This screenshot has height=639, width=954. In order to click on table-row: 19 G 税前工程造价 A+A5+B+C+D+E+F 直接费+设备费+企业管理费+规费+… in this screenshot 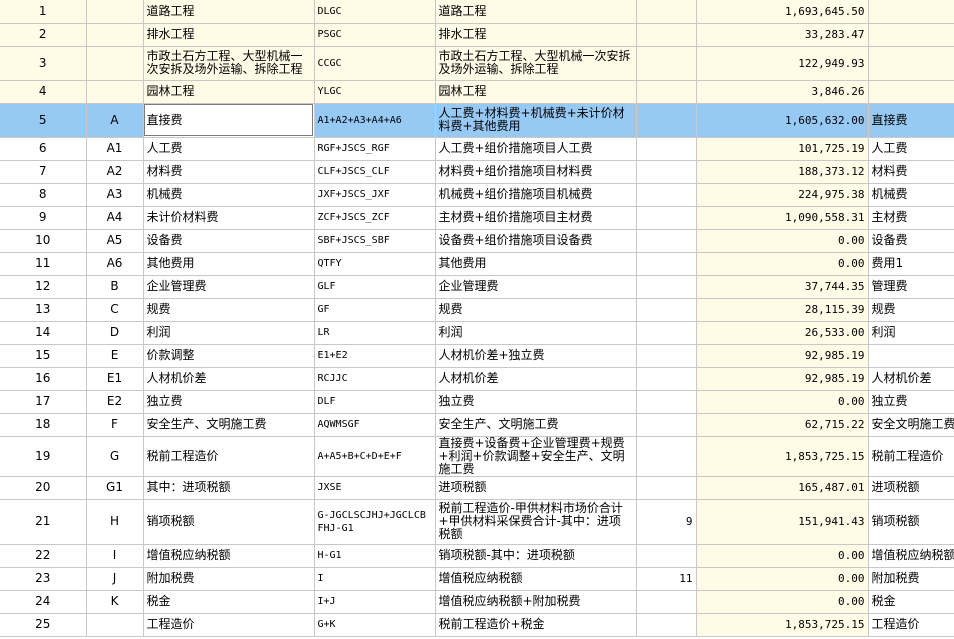, I will do `click(477, 456)`.